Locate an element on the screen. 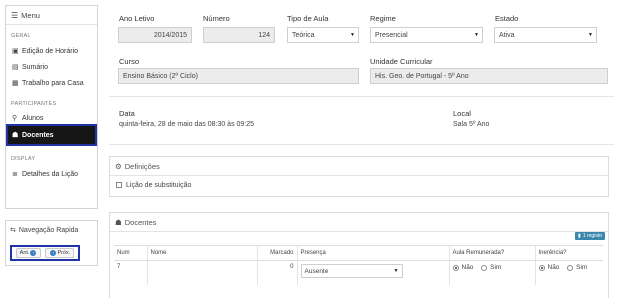 The image size is (623, 298). quick-navigation-header: ⇆ Navegação Rapida is located at coordinates (51, 230).